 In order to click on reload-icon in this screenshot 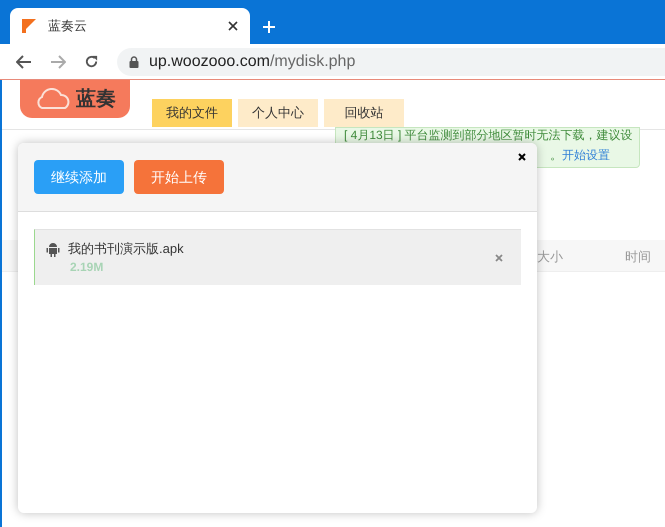, I will do `click(91, 61)`.